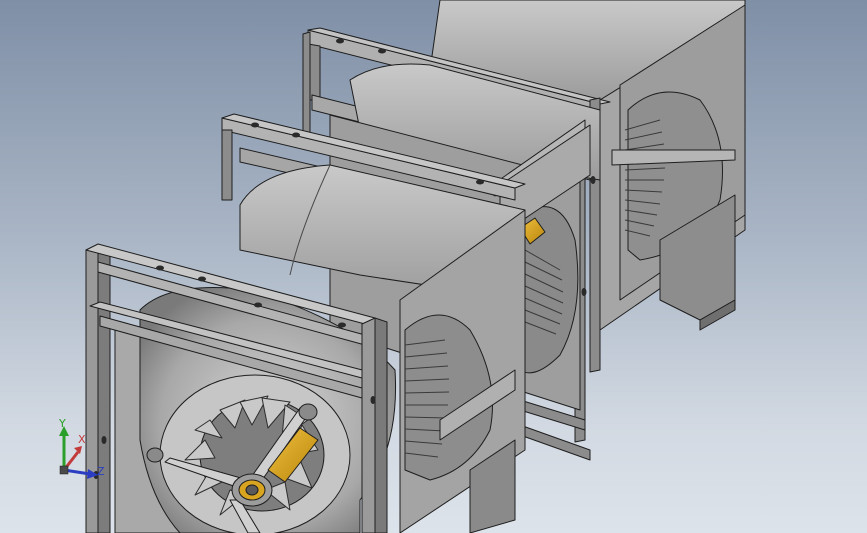 The image size is (867, 533). I want to click on triad-x-label: X, so click(82, 439).